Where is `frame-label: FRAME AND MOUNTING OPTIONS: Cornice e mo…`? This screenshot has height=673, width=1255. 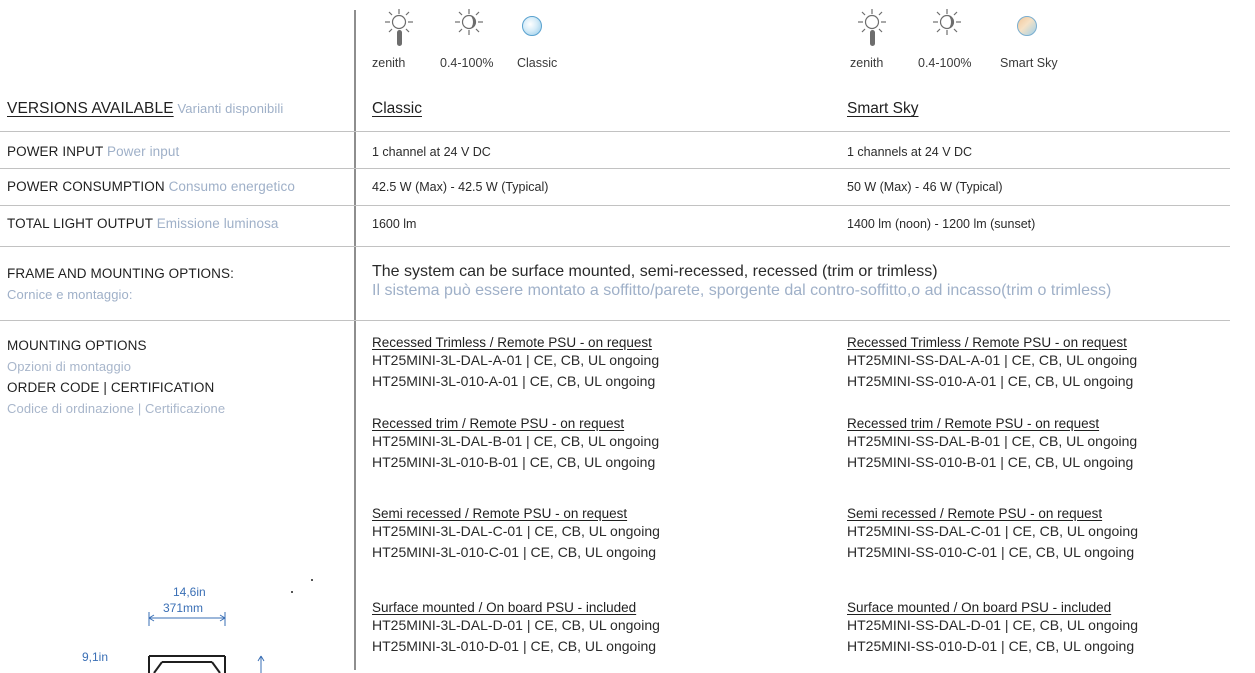
frame-label: FRAME AND MOUNTING OPTIONS: Cornice e mo… is located at coordinates (120, 284).